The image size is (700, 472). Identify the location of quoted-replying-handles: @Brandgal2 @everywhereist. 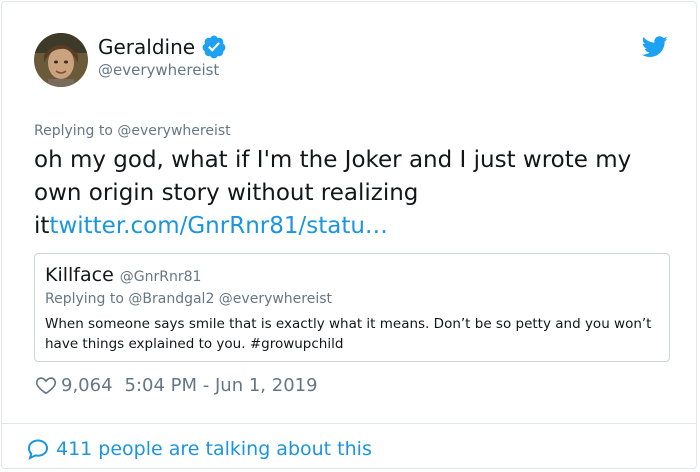
(230, 299).